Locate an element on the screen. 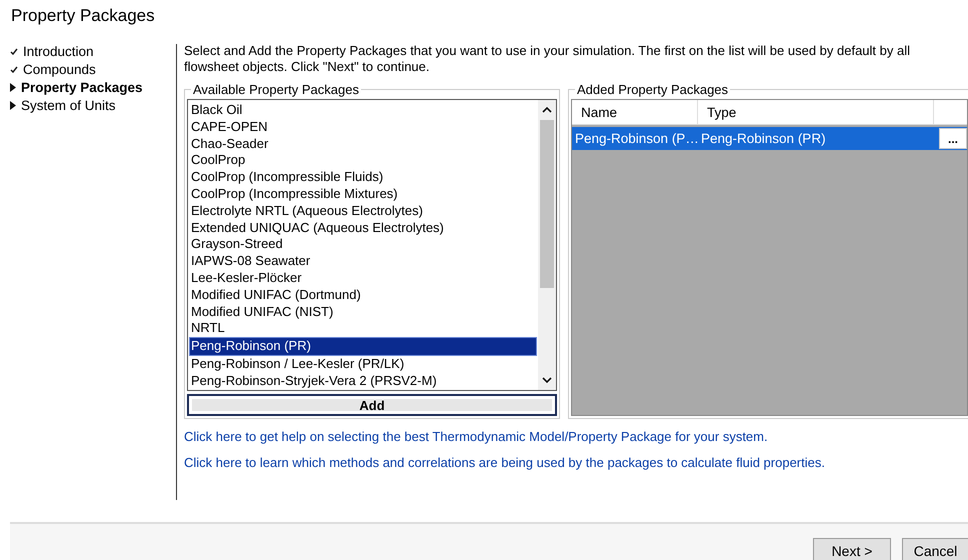 Image resolution: width=968 pixels, height=560 pixels. step-item: Introduction is located at coordinates (52, 51).